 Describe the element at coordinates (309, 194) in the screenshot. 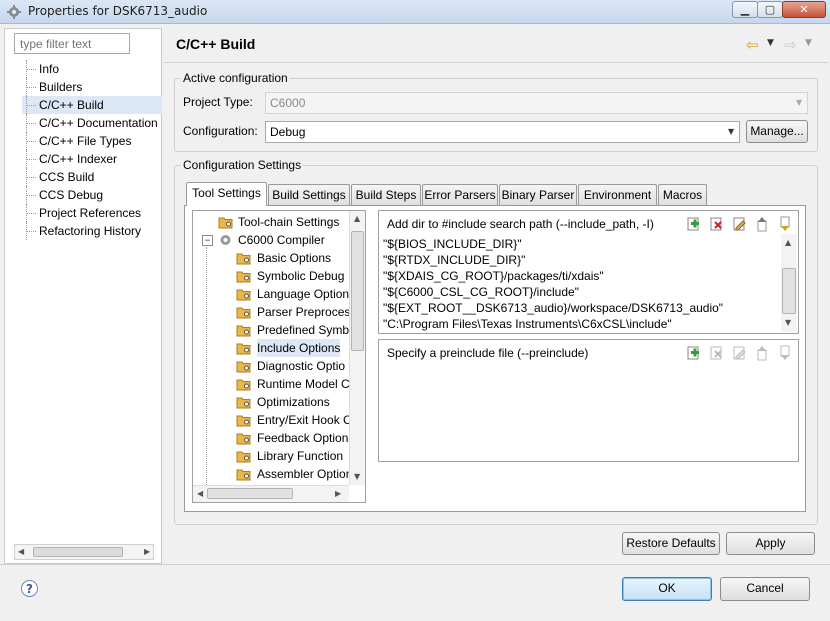

I see `tab-build-settings: Build Settings` at that location.